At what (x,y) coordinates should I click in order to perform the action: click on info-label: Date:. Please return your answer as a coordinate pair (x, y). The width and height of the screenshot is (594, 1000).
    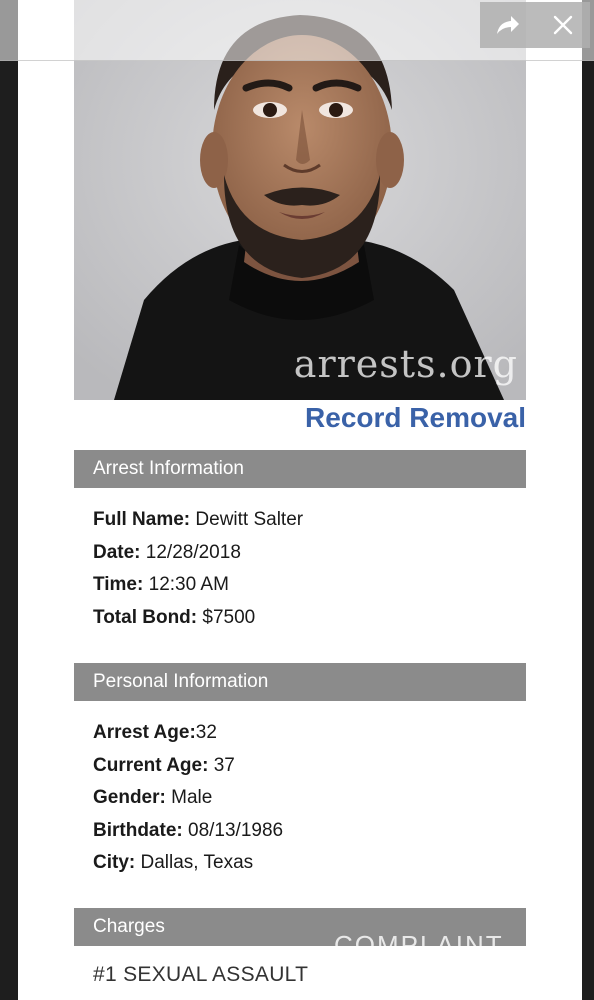
    Looking at the image, I should click on (117, 552).